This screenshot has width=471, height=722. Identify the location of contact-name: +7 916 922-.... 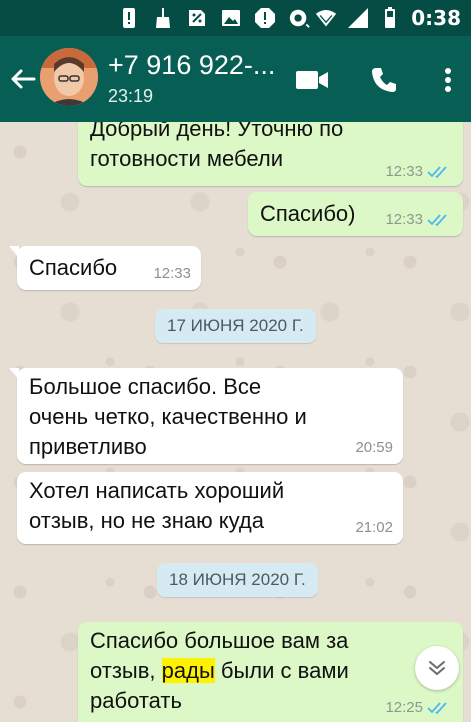
(191, 65).